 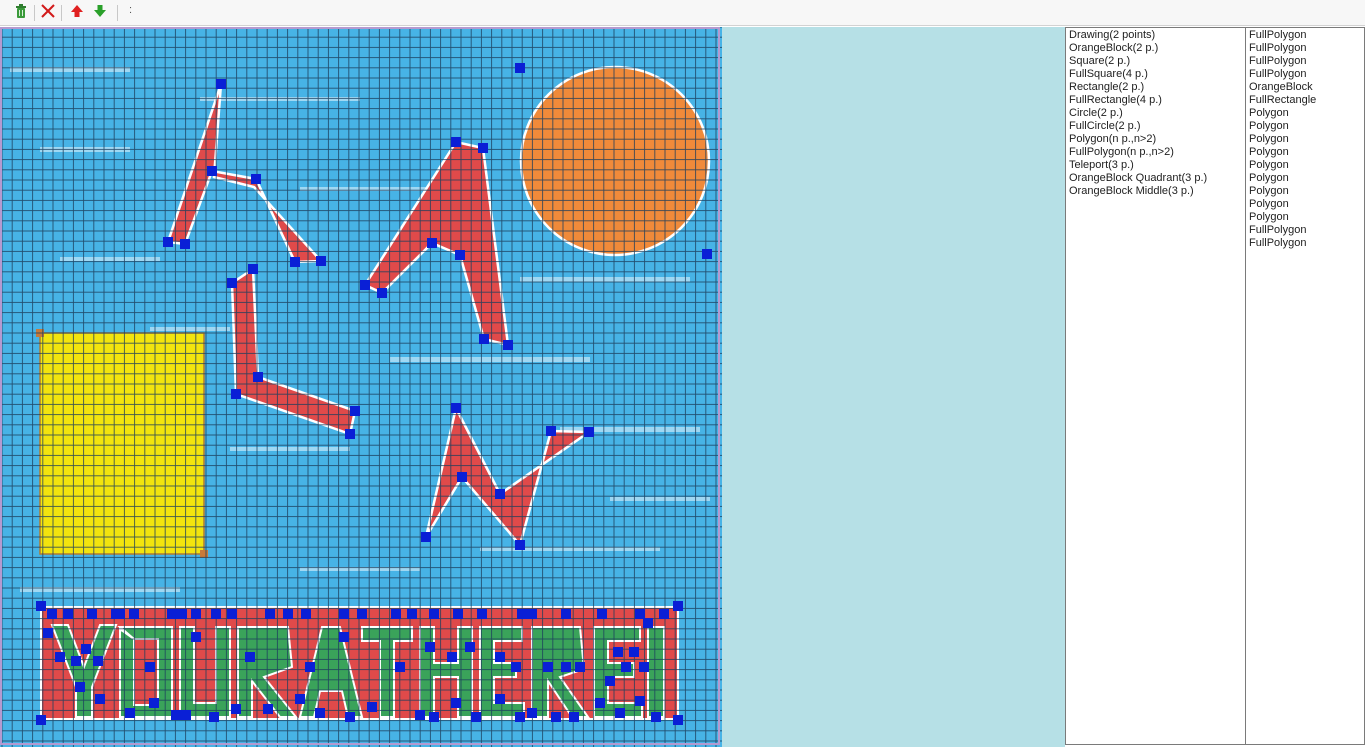 I want to click on toolbar-overflow: :, so click(x=130, y=10).